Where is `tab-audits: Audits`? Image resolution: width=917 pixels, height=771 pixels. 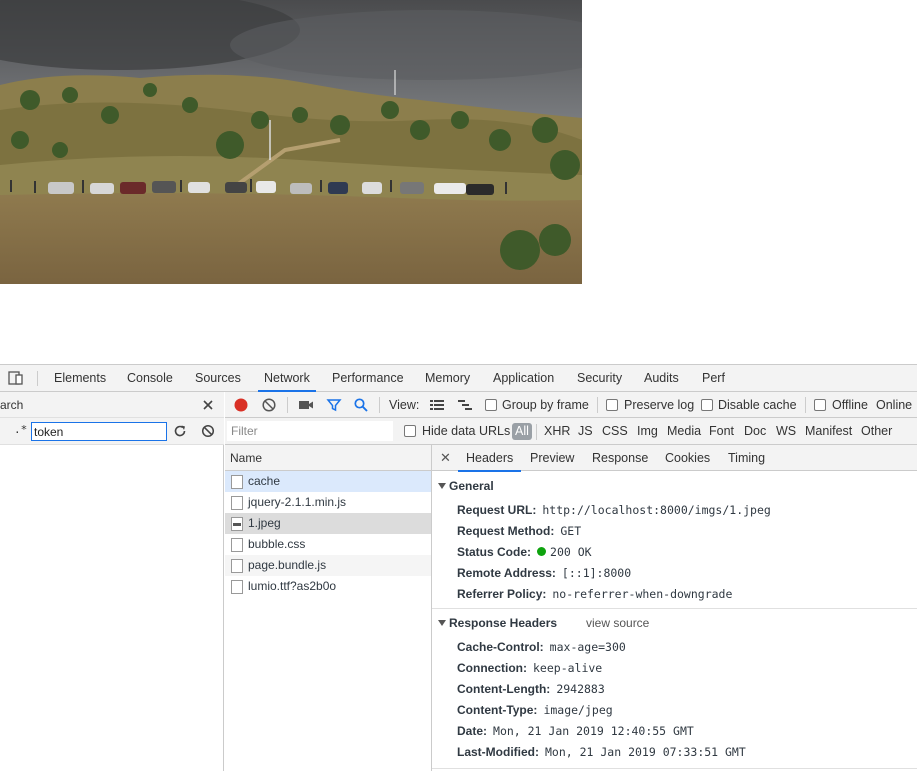 tab-audits: Audits is located at coordinates (661, 378).